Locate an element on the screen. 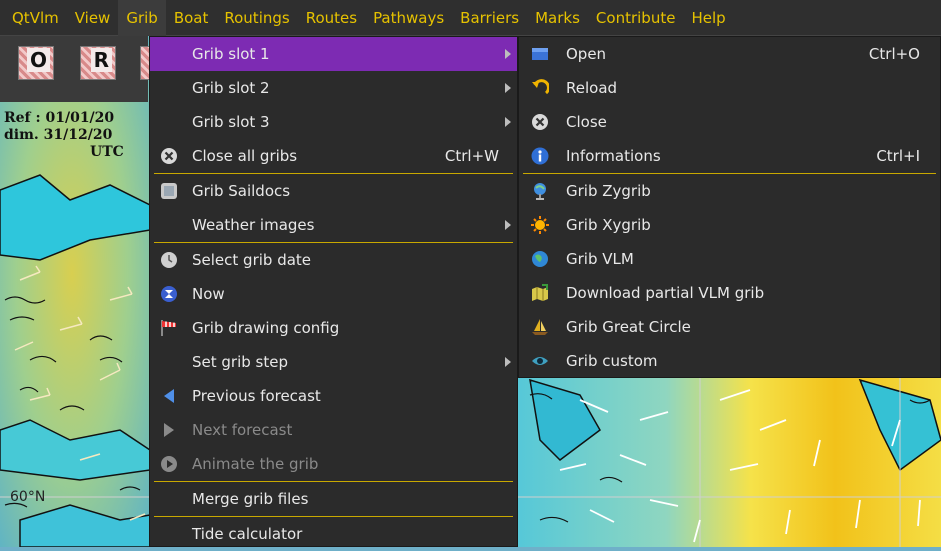 The height and width of the screenshot is (551, 941). timezone-label: UTC is located at coordinates (107, 152).